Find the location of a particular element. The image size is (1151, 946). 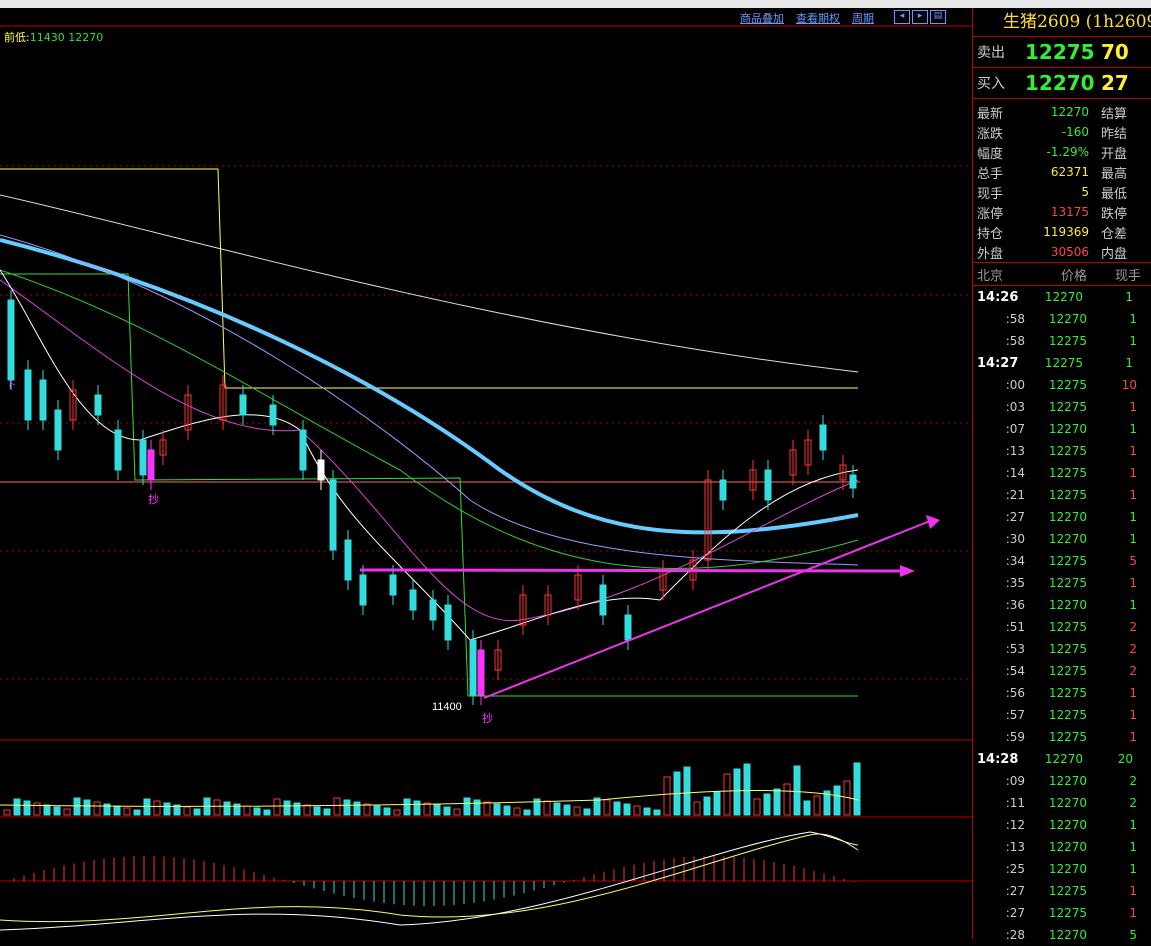

tick-row: :35 12275 1 is located at coordinates (1062, 583).